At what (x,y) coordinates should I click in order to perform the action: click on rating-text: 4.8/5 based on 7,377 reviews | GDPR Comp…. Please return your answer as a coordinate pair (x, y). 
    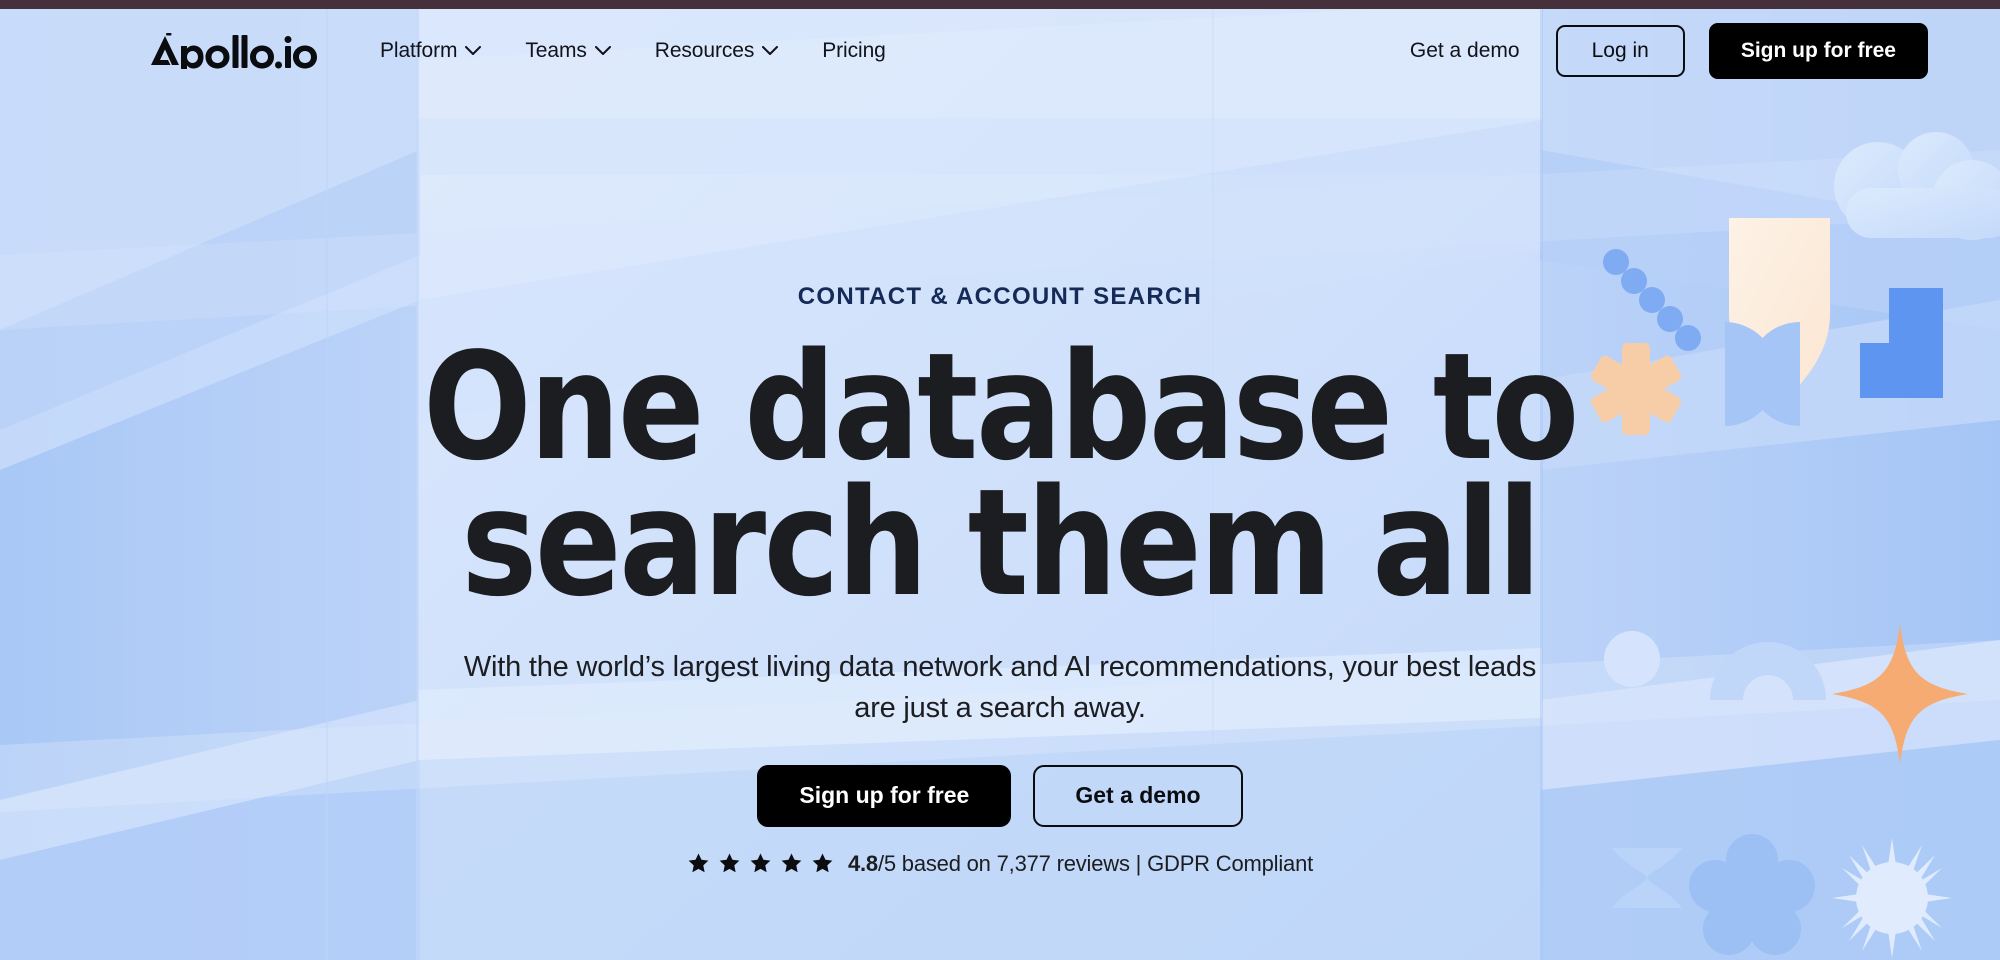
    Looking at the image, I should click on (1080, 864).